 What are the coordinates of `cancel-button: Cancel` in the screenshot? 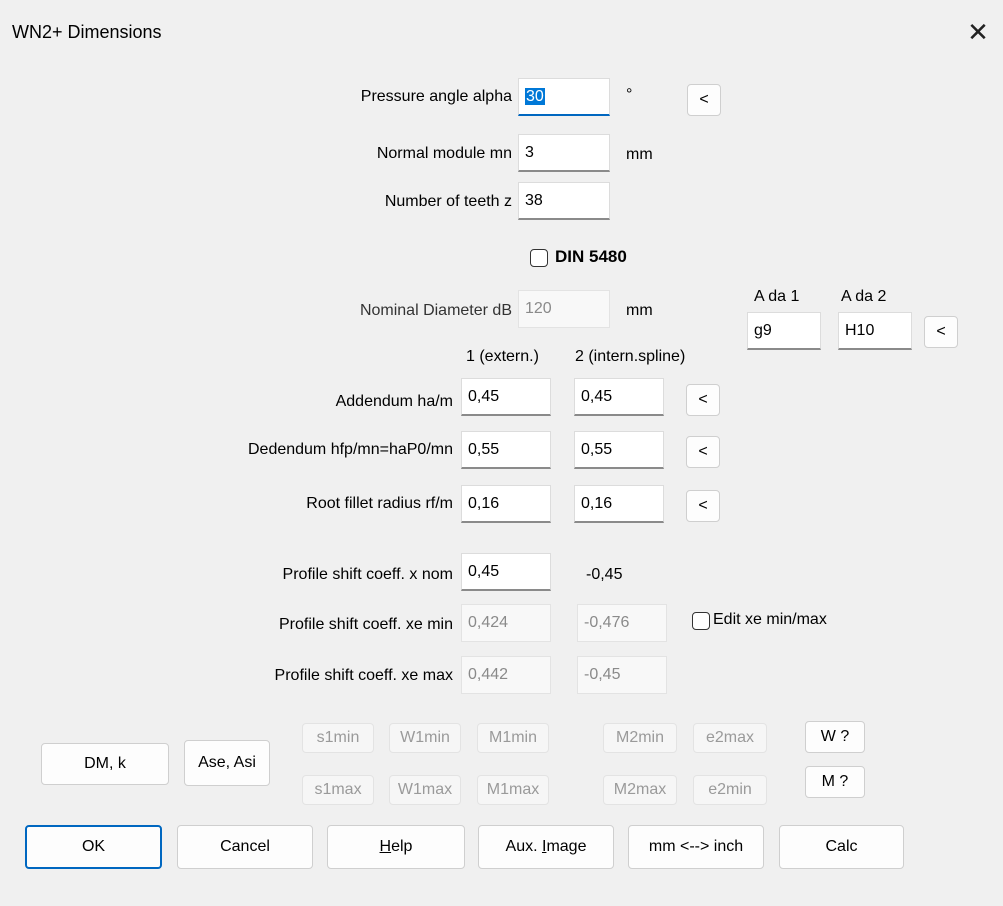 It's located at (245, 847).